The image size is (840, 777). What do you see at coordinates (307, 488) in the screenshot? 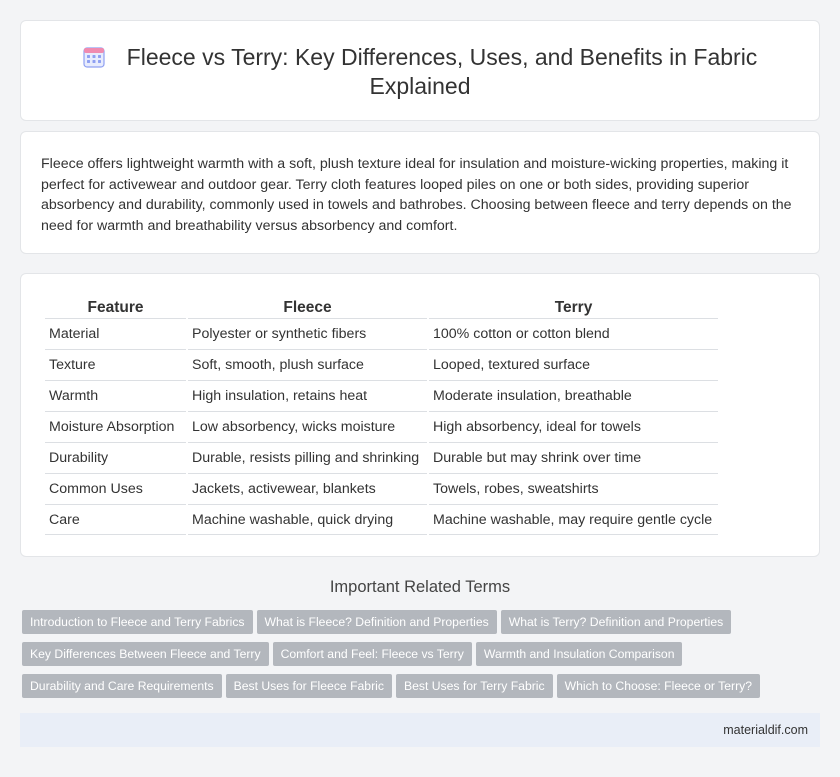
I see `cell-fleece: Jackets, activewear, blankets` at bounding box center [307, 488].